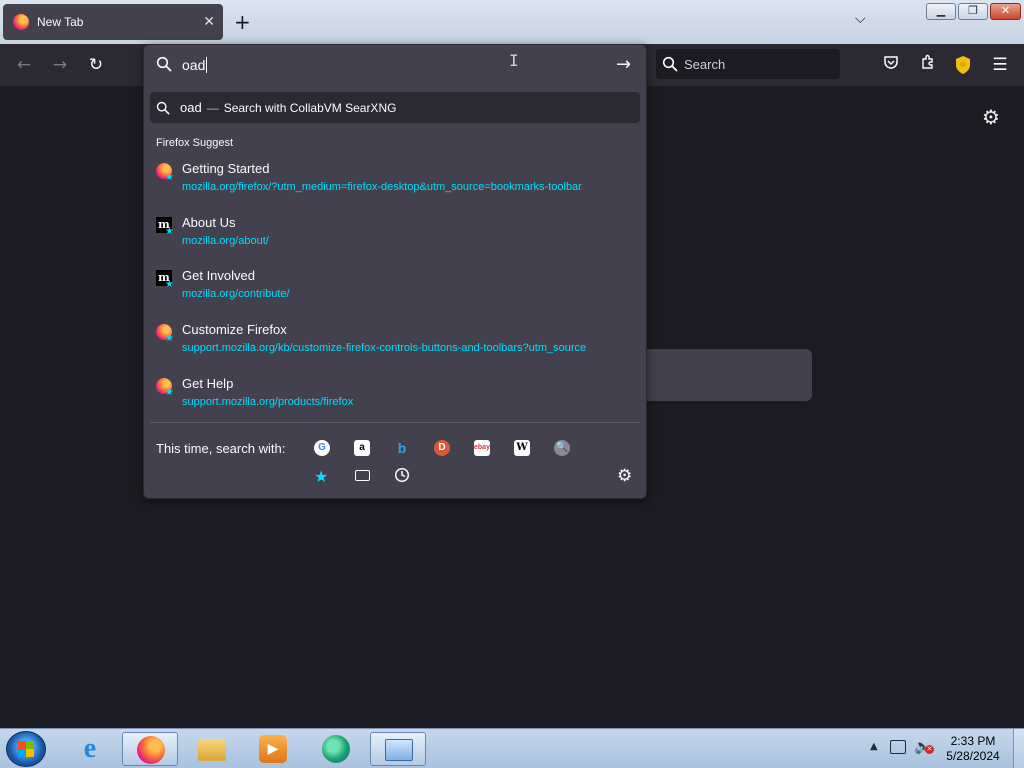  Describe the element at coordinates (225, 241) in the screenshot. I see `suggestion-url: mozilla.org/about/` at that location.